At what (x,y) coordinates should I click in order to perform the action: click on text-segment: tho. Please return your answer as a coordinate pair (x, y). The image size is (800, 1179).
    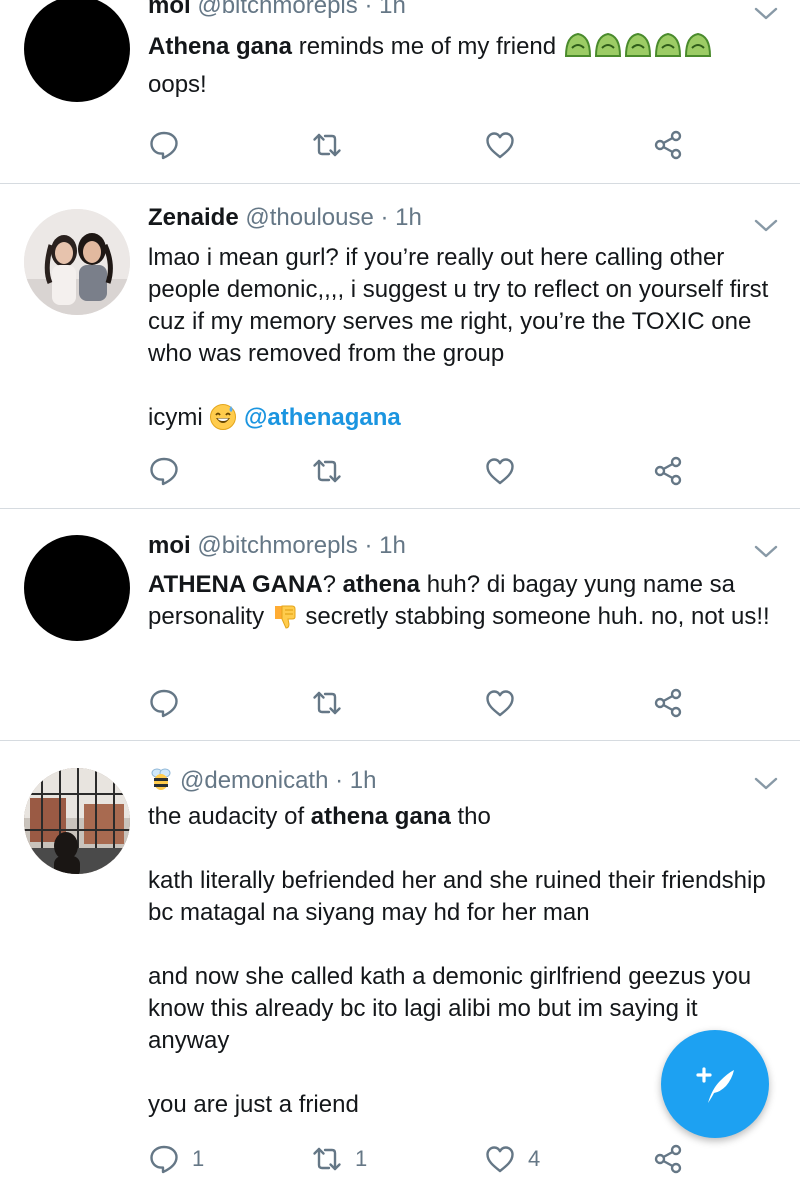
    Looking at the image, I should click on (470, 816).